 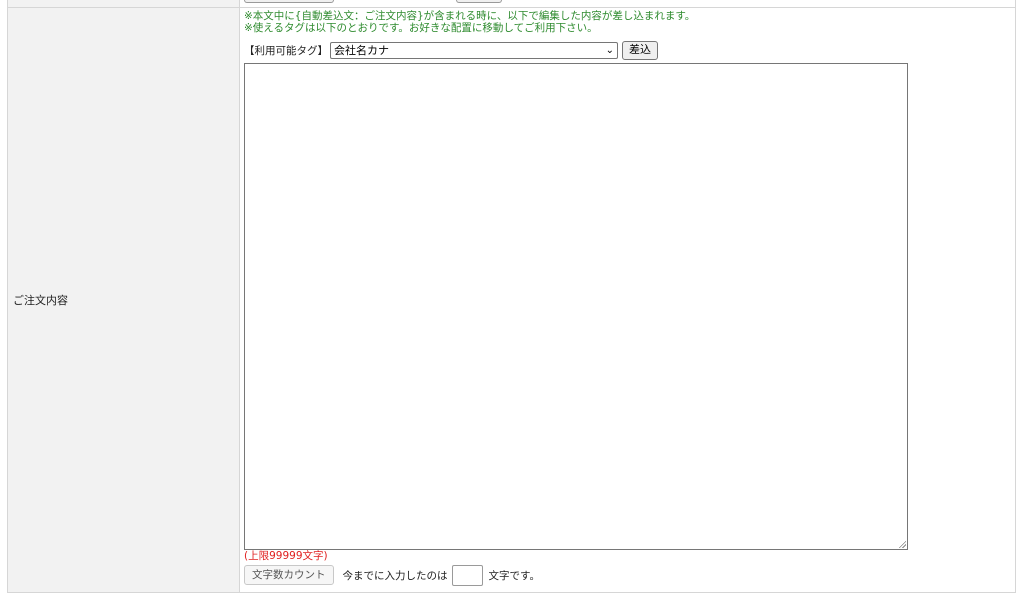 I want to click on tag-row: 【利用可能タグ】 会社名カナ ⌄ 差込, so click(x=451, y=50).